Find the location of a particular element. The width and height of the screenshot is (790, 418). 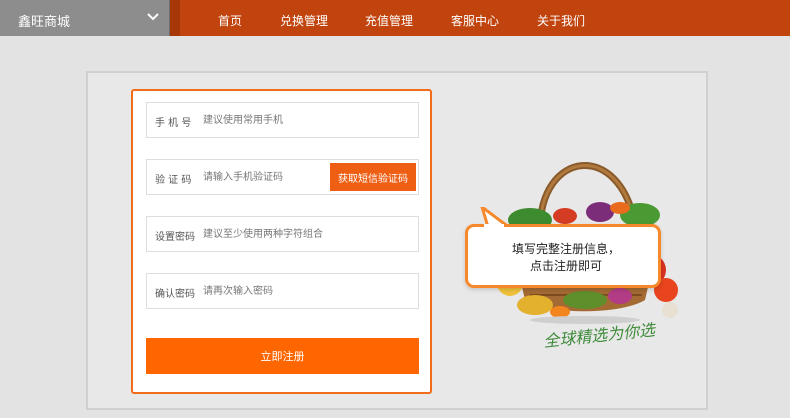

top-navigation-bar: 鑫旺商城 首页 兑换管理 充值管理 客服中心 关于我们 is located at coordinates (395, 18).